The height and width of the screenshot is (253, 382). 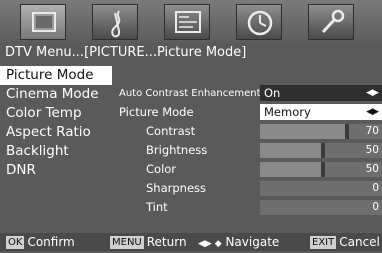 I want to click on setting-label: Color, so click(x=161, y=169).